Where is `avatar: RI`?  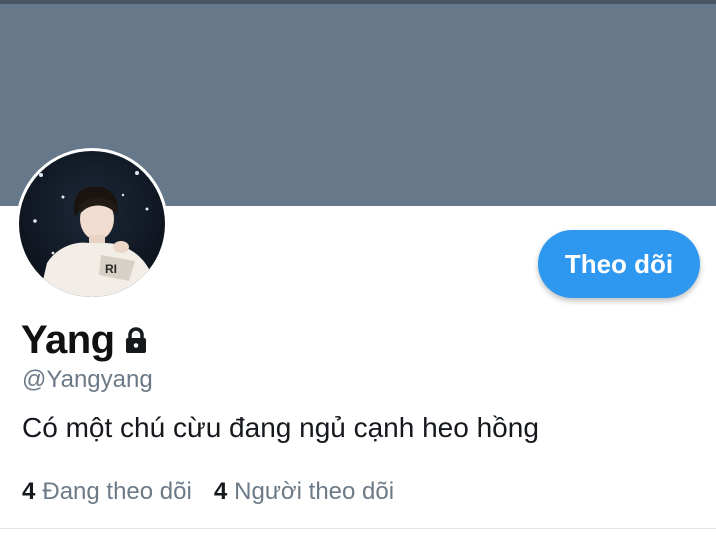
avatar: RI is located at coordinates (92, 224).